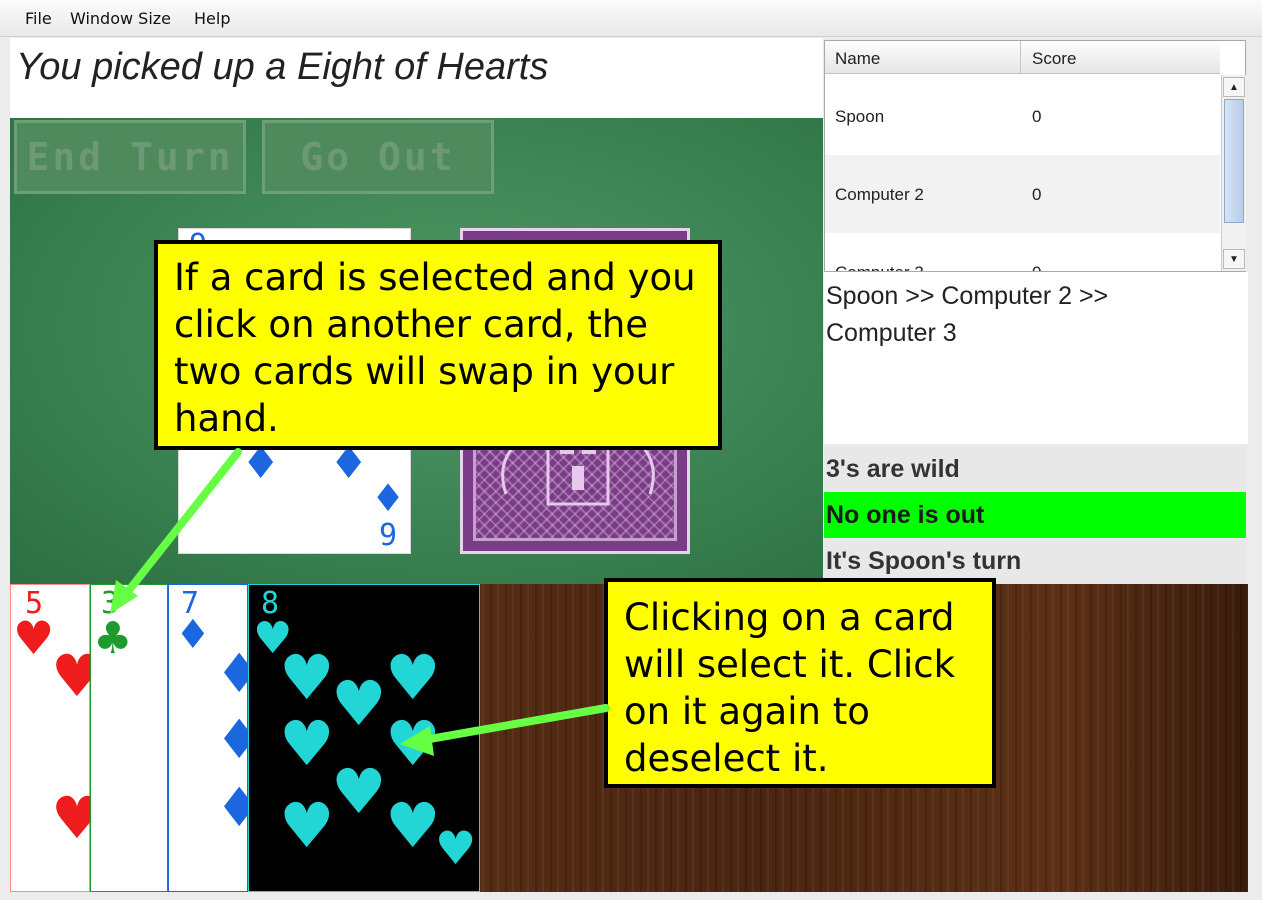  Describe the element at coordinates (1234, 161) in the screenshot. I see `scroll-thumb` at that location.